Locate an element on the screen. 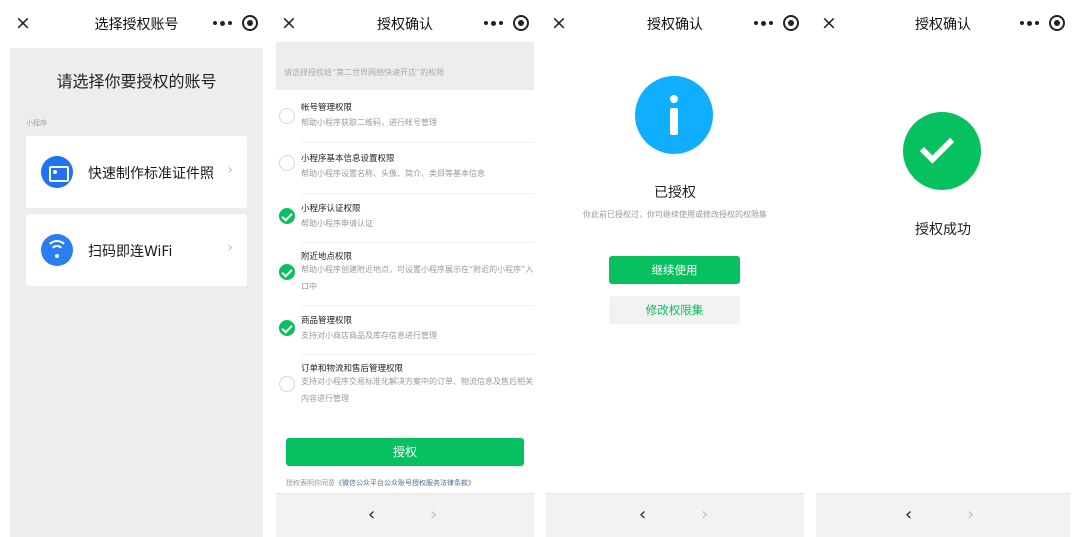  account-item-id-photo: 快速制作标准证件照 › is located at coordinates (136, 172).